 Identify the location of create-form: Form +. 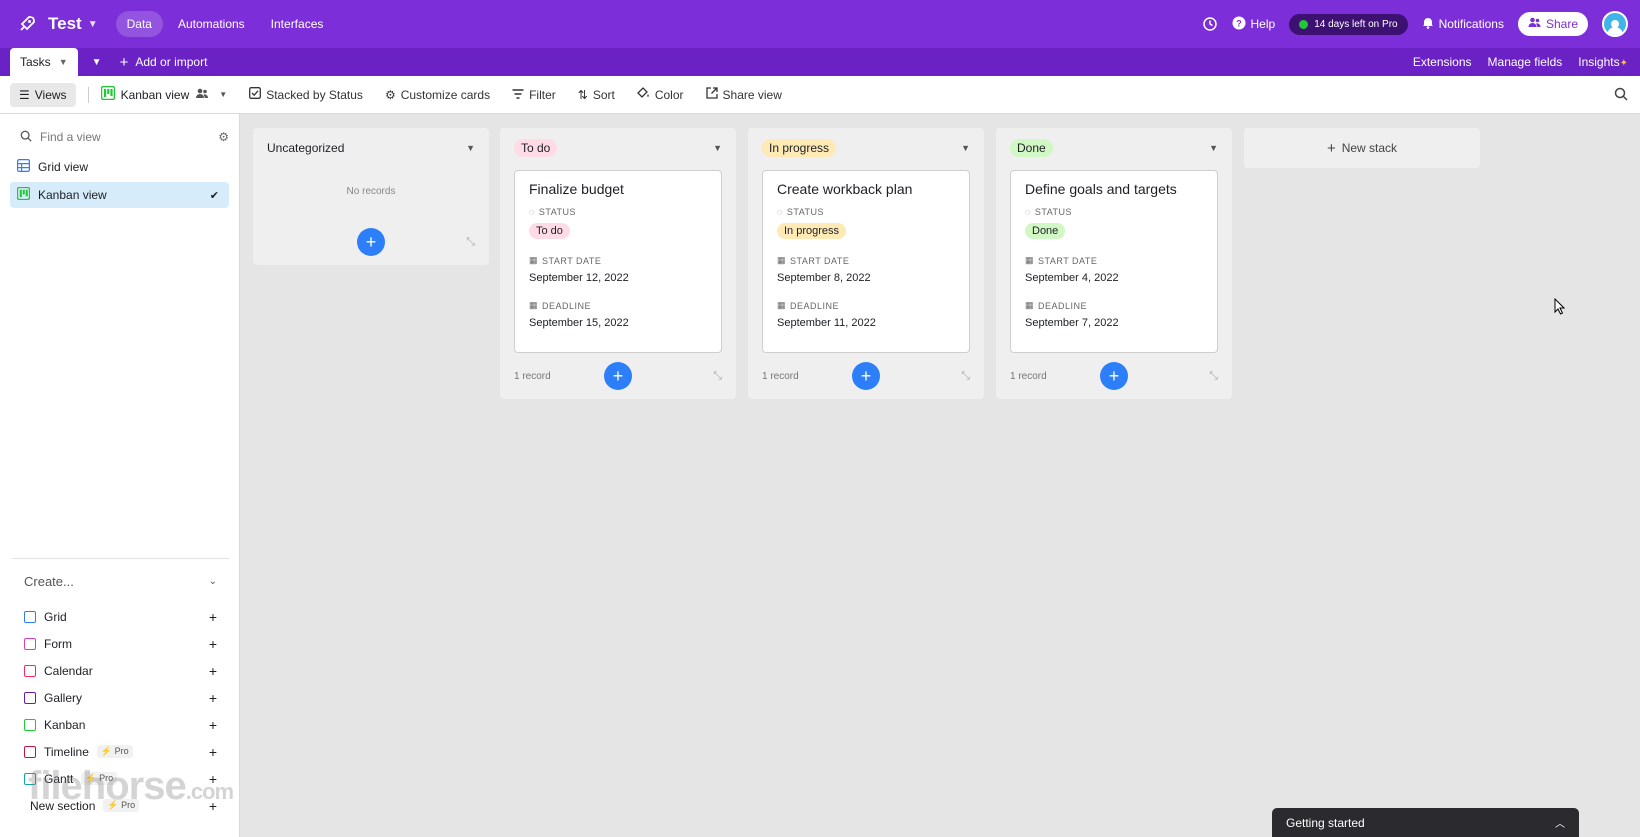
(120, 643).